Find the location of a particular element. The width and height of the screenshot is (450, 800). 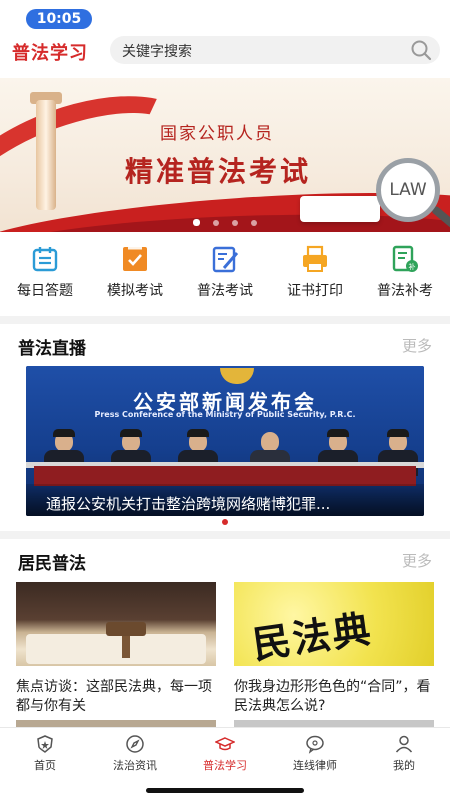

menu-item-certificate-print: 证书打印 is located at coordinates (315, 275).